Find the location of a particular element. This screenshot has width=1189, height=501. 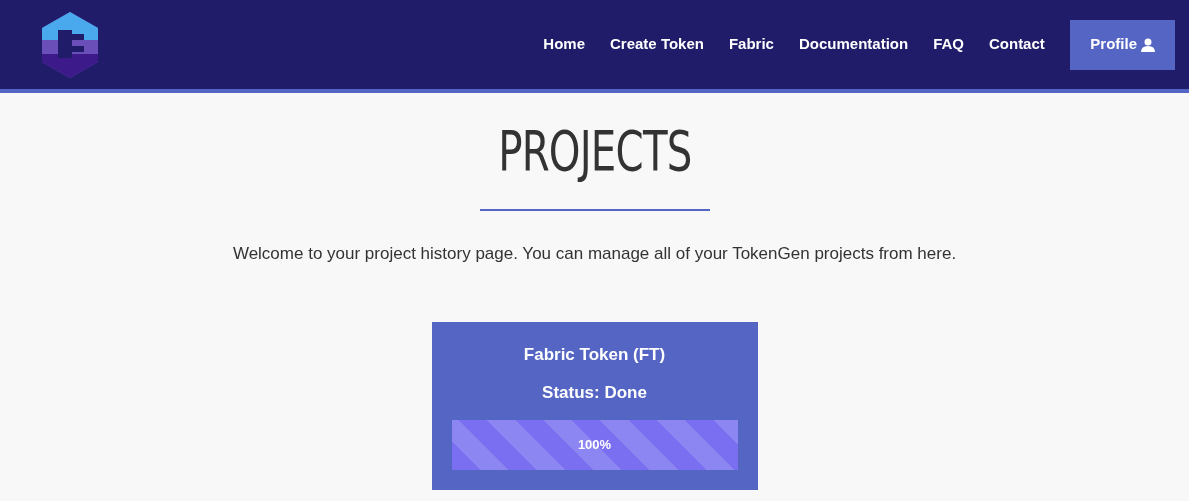

nav-link: Home is located at coordinates (564, 44).